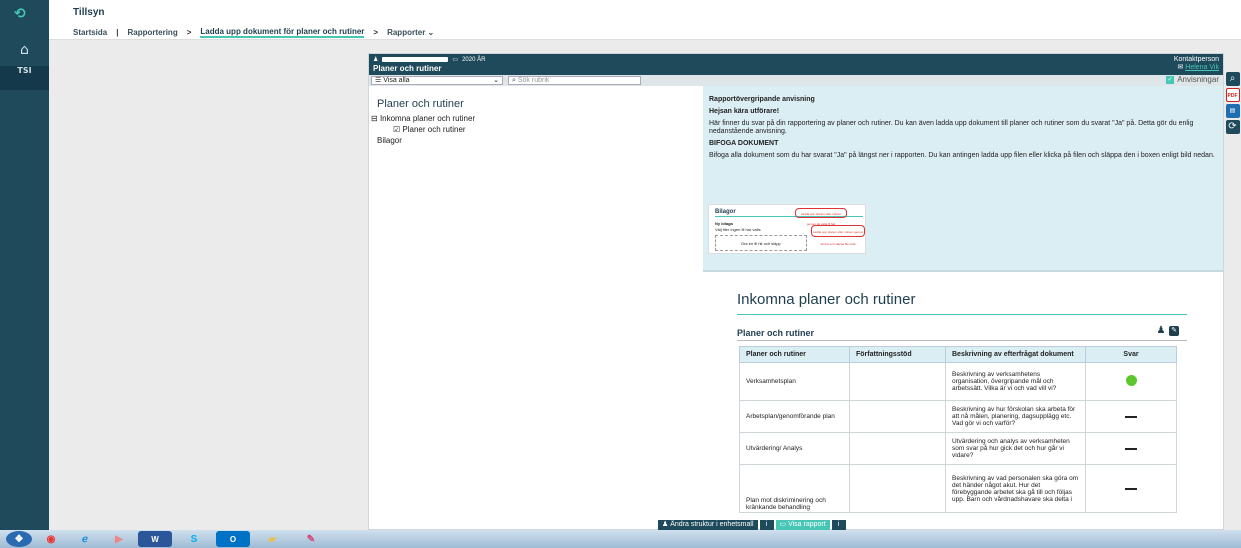  I want to click on outlook-icon: O, so click(233, 539).